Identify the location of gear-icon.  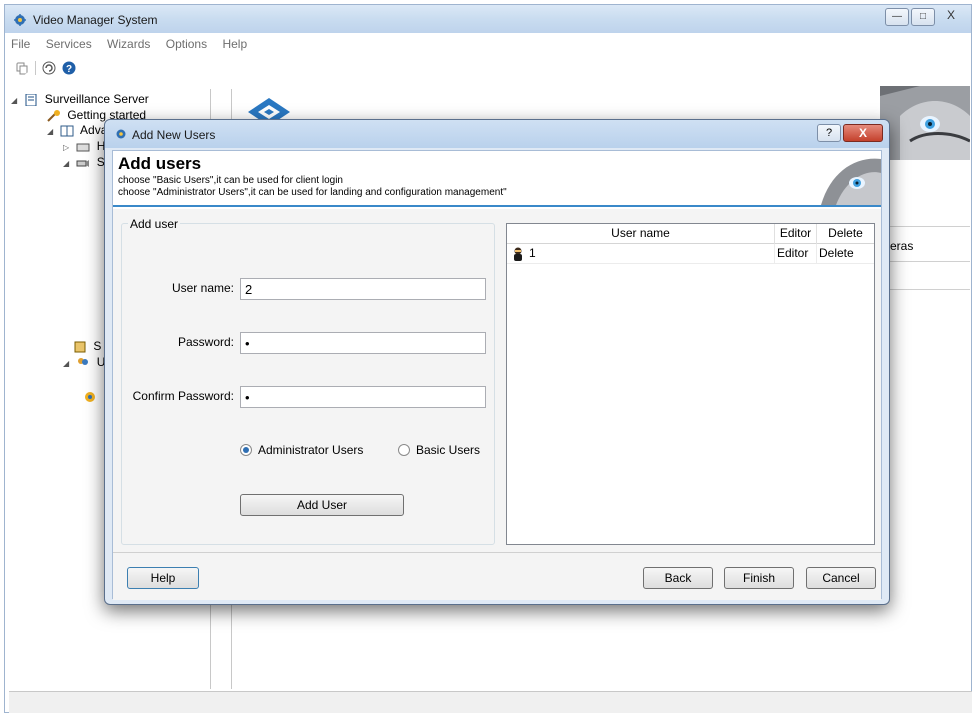
(90, 396).